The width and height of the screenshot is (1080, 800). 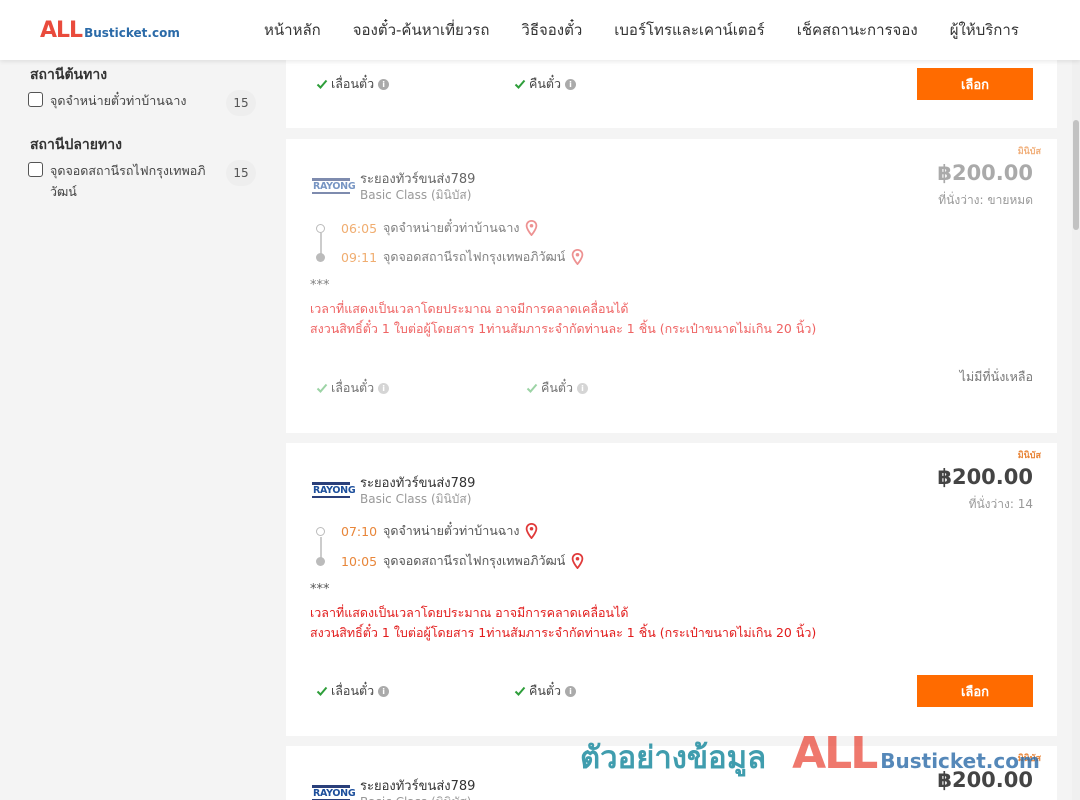 I want to click on departure-time: 06:05, so click(x=359, y=228).